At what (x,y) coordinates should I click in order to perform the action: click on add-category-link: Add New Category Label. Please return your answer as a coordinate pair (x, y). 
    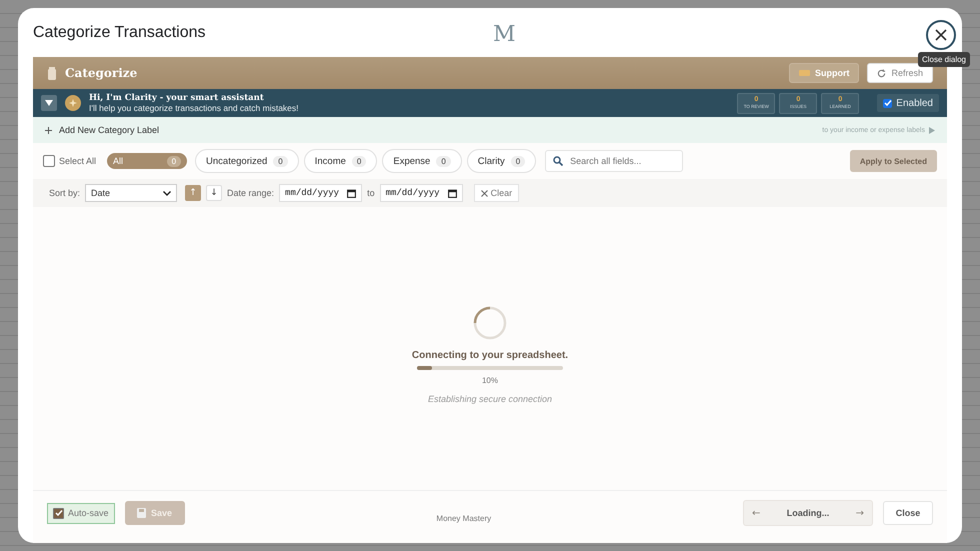
    Looking at the image, I should click on (102, 130).